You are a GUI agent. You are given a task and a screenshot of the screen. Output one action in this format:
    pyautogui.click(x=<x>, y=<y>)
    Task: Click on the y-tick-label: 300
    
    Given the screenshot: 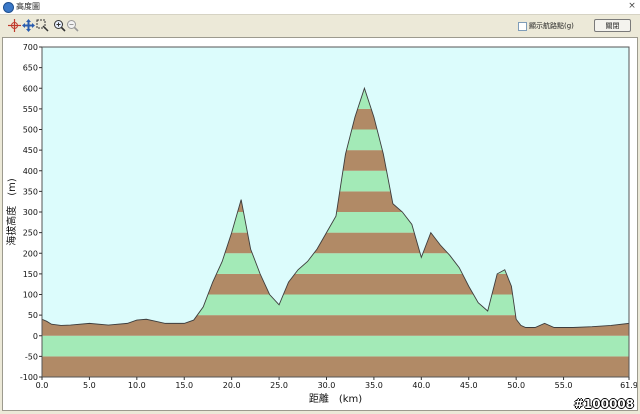 What is the action you would take?
    pyautogui.click(x=30, y=212)
    